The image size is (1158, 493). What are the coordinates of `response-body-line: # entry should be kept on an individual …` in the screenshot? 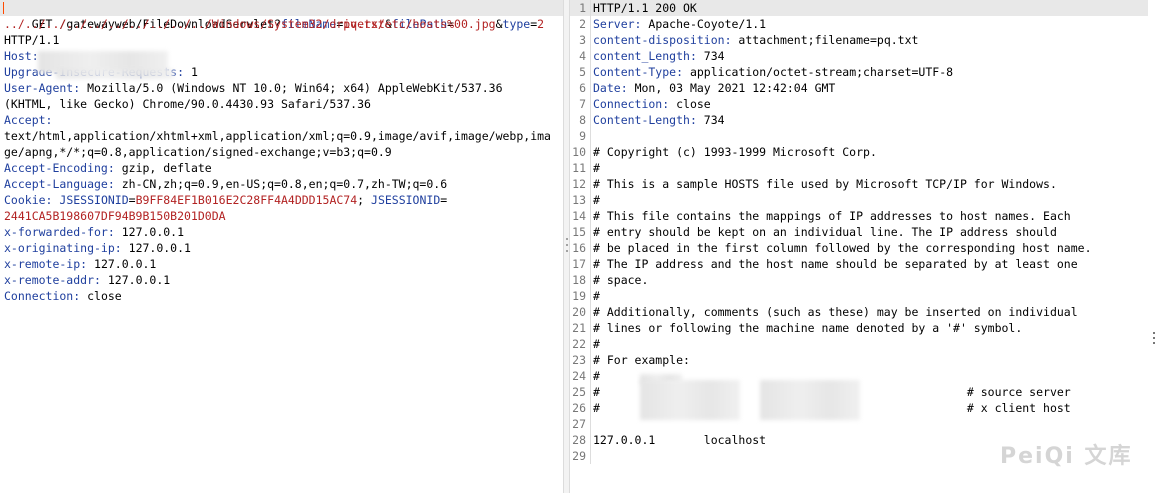 It's located at (825, 232).